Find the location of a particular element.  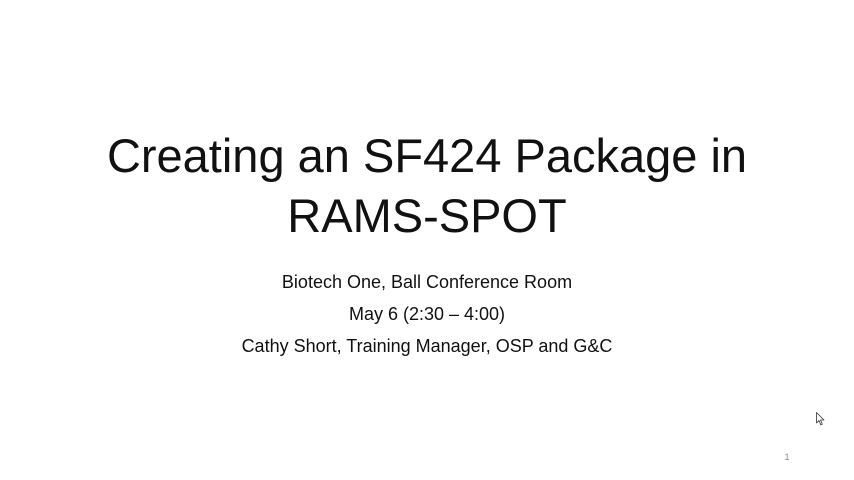

subtitle-date-time: May 6 (2:30 – 4:00) is located at coordinates (427, 314).